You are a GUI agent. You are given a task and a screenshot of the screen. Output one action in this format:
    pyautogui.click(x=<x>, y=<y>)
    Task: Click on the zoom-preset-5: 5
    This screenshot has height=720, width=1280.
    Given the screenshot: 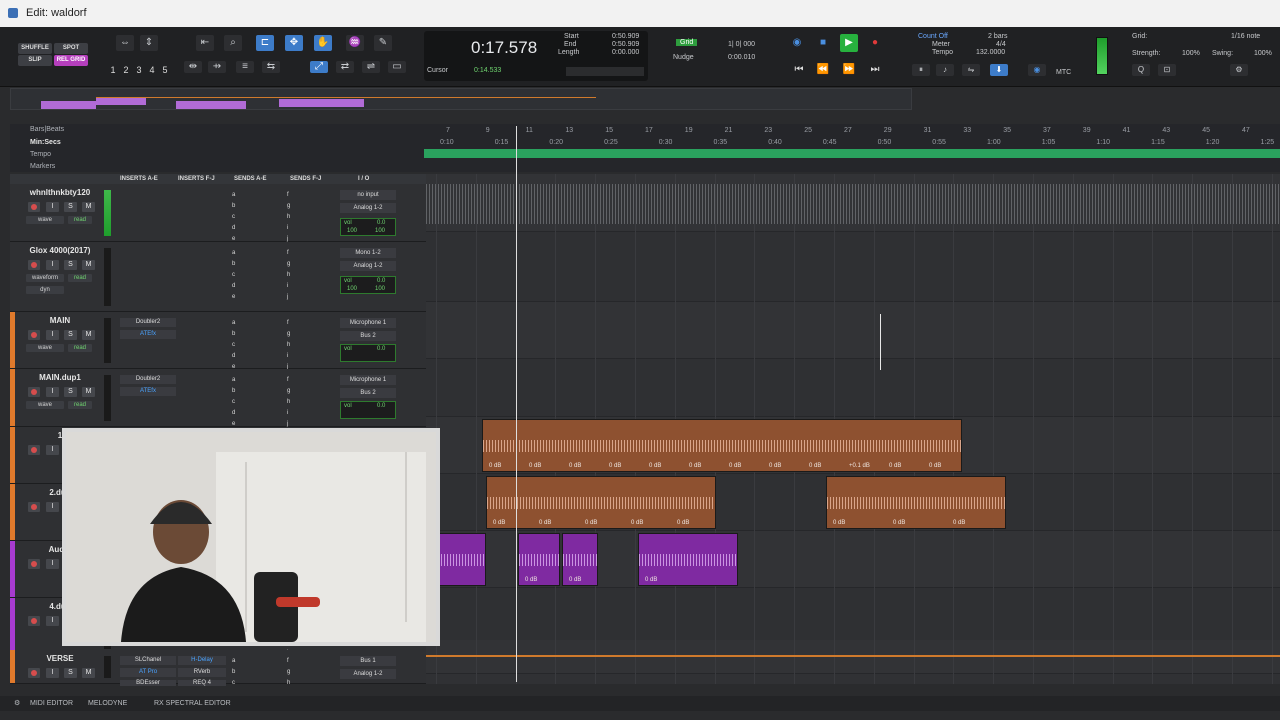 What is the action you would take?
    pyautogui.click(x=165, y=70)
    